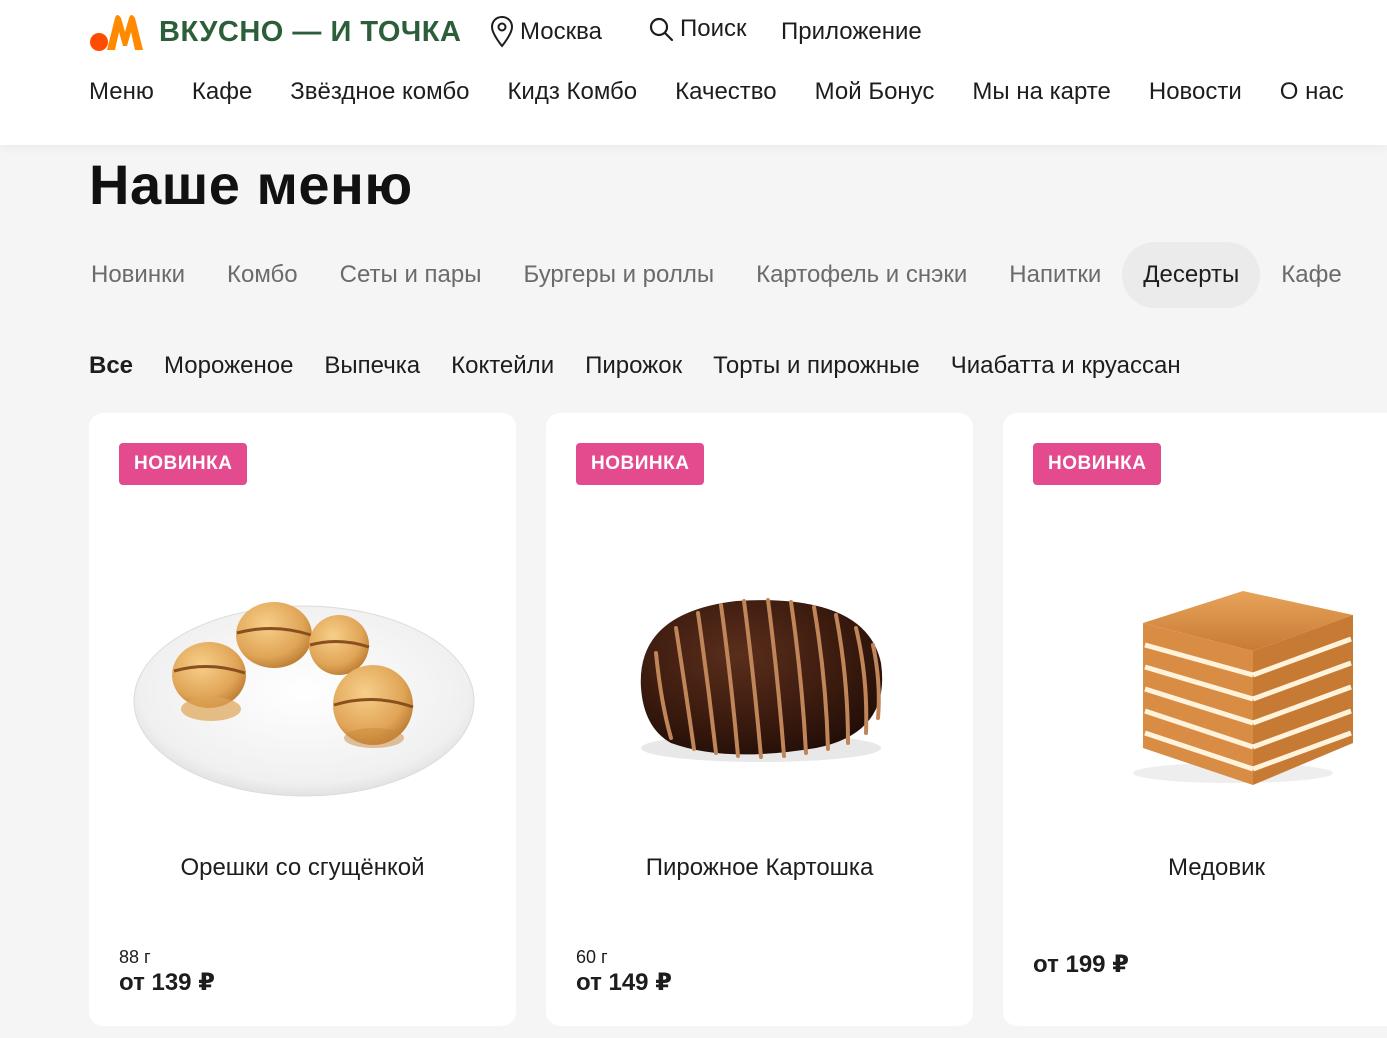 This screenshot has height=1038, width=1387. I want to click on product-price: от 139 ₽, so click(167, 982).